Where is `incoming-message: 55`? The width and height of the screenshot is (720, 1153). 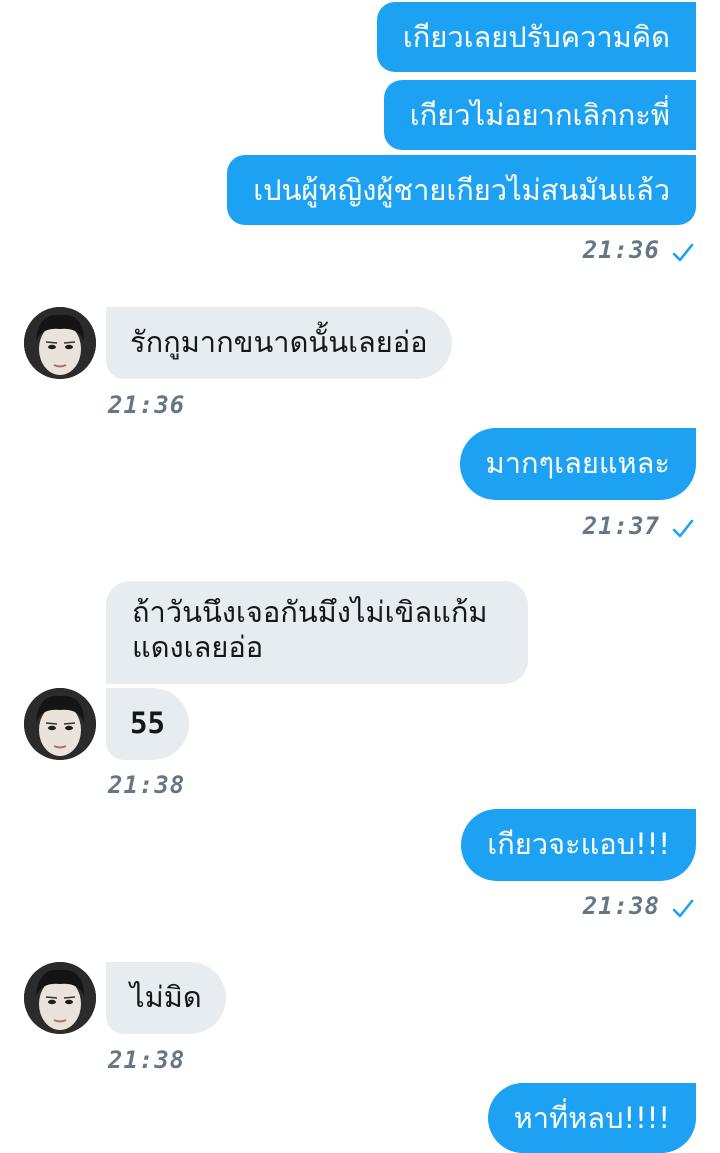 incoming-message: 55 is located at coordinates (147, 724).